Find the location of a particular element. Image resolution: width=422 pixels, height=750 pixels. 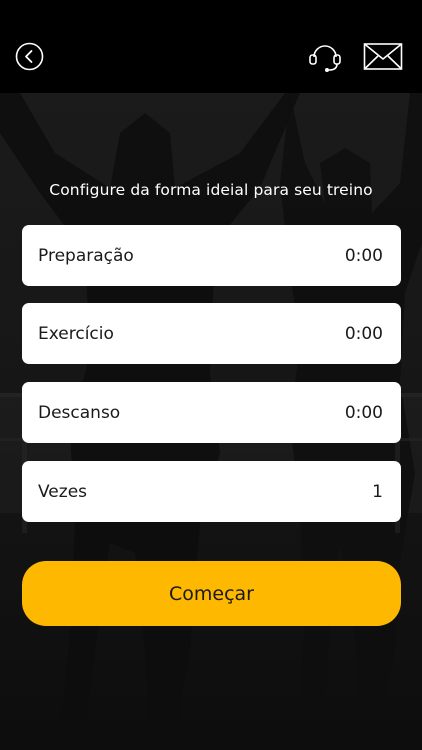

top-bar is located at coordinates (211, 46).